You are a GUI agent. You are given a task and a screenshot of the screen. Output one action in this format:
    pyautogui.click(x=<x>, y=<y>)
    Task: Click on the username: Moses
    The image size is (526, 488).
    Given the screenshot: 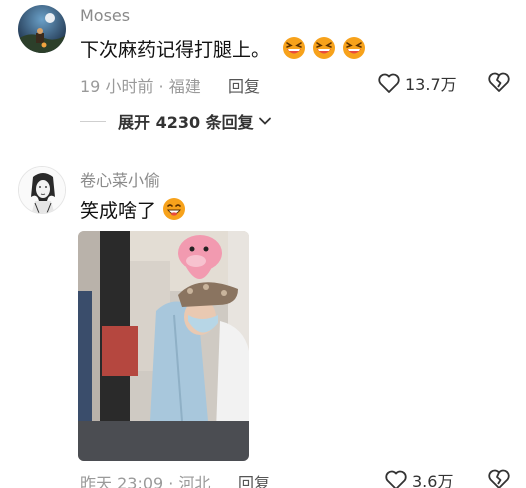 What is the action you would take?
    pyautogui.click(x=105, y=15)
    